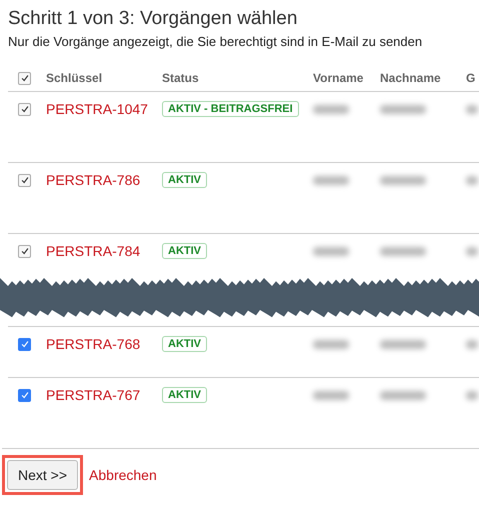 The width and height of the screenshot is (479, 524). I want to click on status-lozenge: AKTIV - BEITRAGSFREI, so click(230, 109).